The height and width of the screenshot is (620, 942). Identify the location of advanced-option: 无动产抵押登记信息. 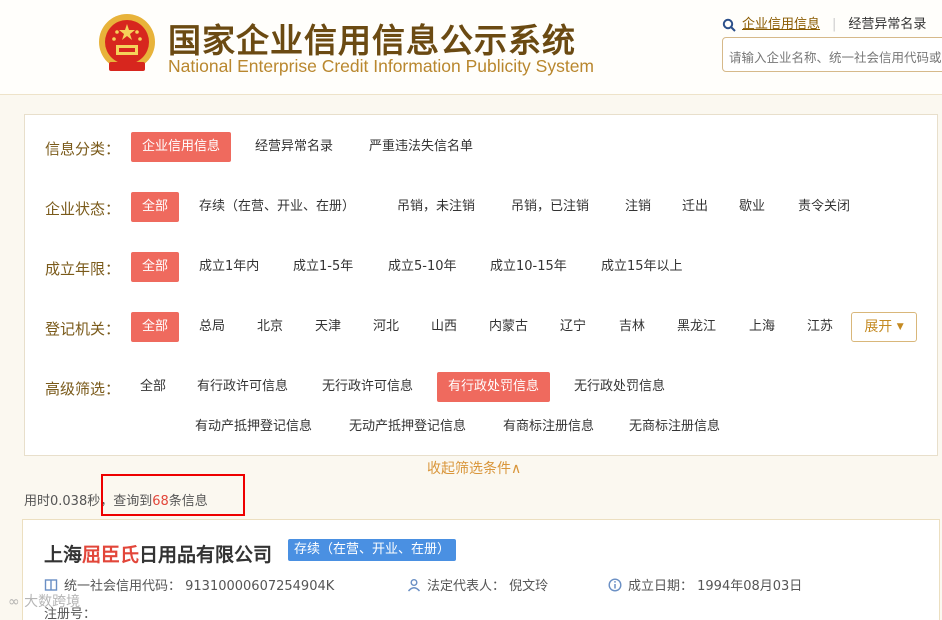
(407, 427).